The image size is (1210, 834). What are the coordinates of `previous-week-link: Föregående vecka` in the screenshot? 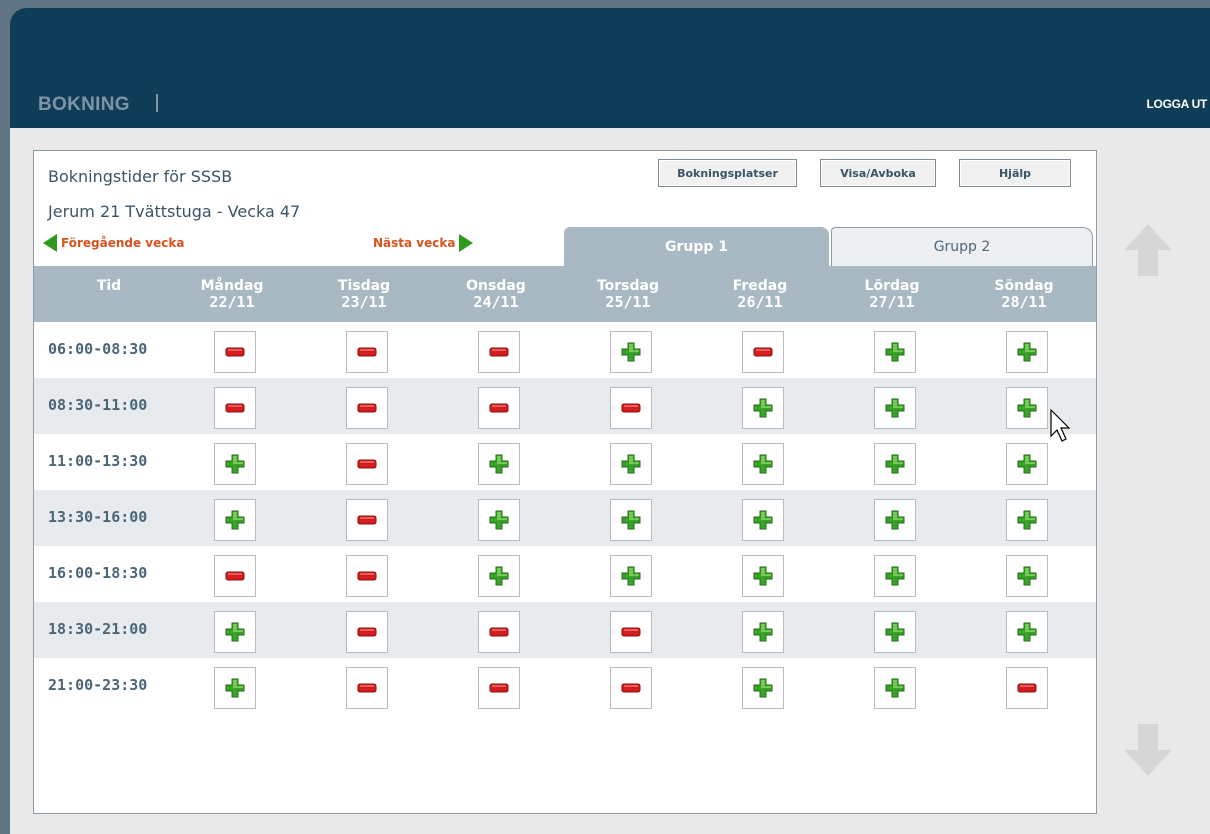 It's located at (113, 243).